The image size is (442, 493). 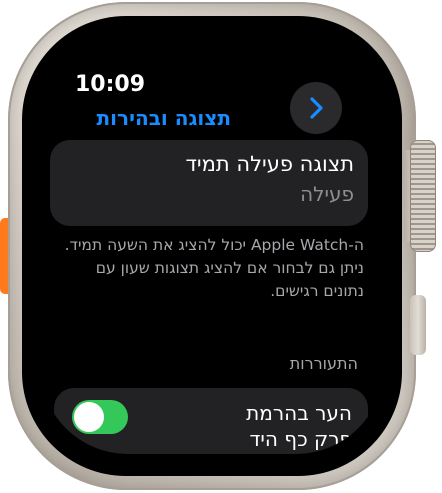 I want to click on always-on-value: פעילה, so click(x=327, y=194).